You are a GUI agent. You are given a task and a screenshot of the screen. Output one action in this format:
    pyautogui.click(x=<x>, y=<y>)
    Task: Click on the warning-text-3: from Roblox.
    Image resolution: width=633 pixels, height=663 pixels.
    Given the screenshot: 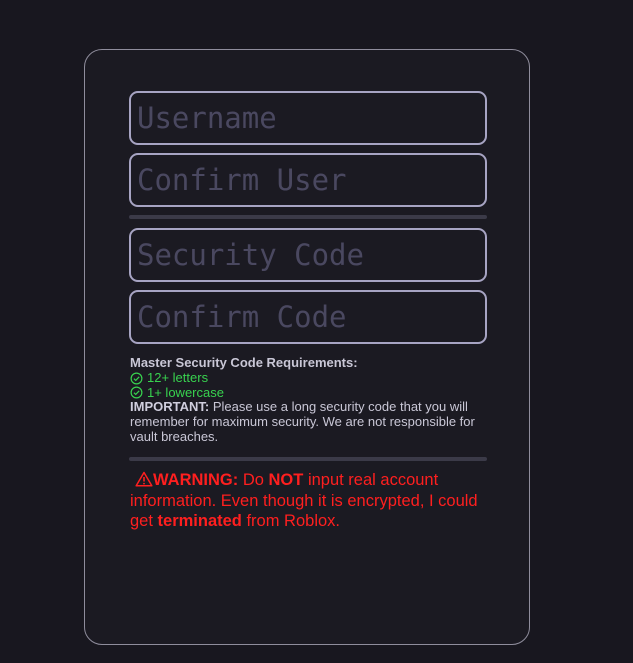 What is the action you would take?
    pyautogui.click(x=291, y=521)
    